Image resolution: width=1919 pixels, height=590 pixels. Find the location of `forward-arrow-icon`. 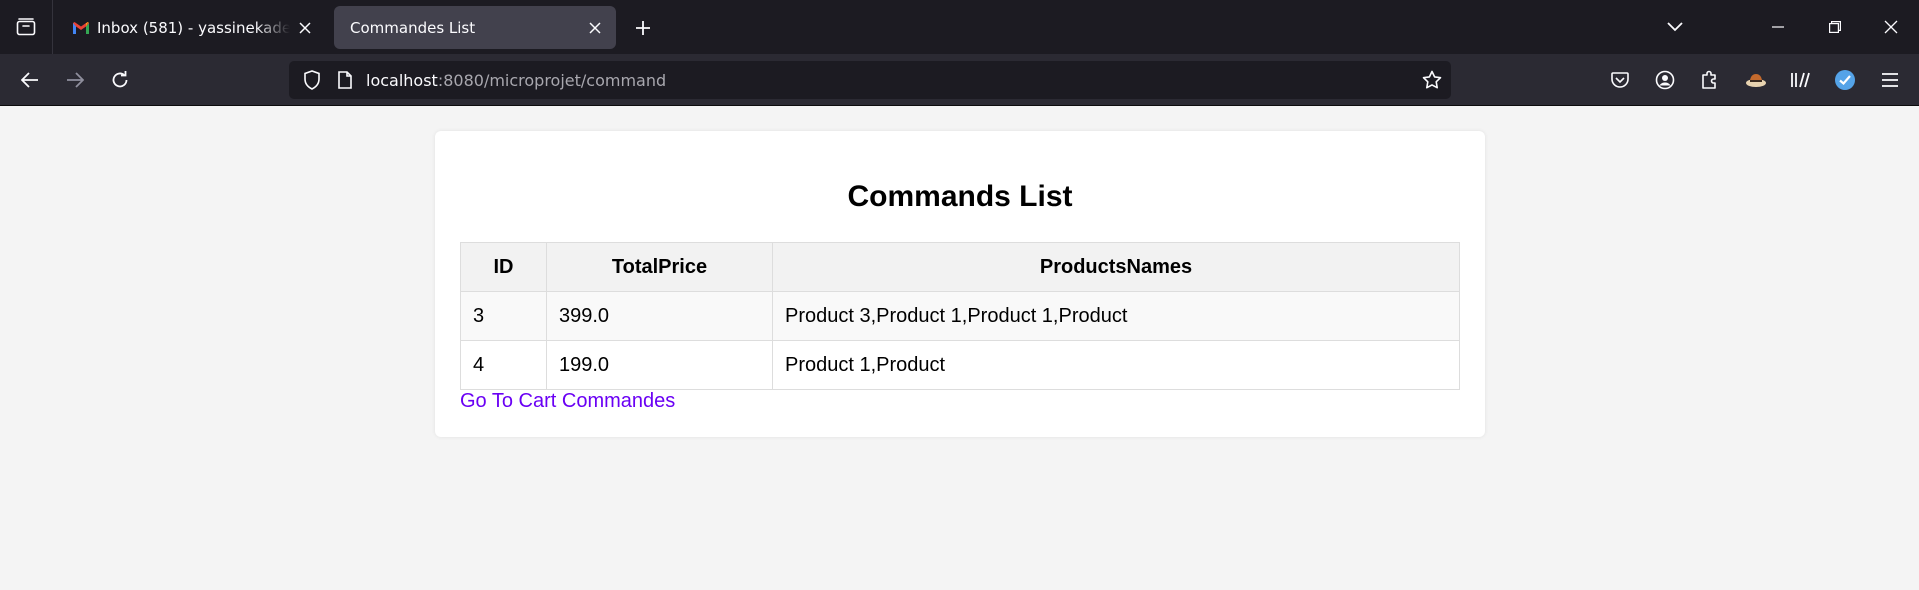

forward-arrow-icon is located at coordinates (75, 80).